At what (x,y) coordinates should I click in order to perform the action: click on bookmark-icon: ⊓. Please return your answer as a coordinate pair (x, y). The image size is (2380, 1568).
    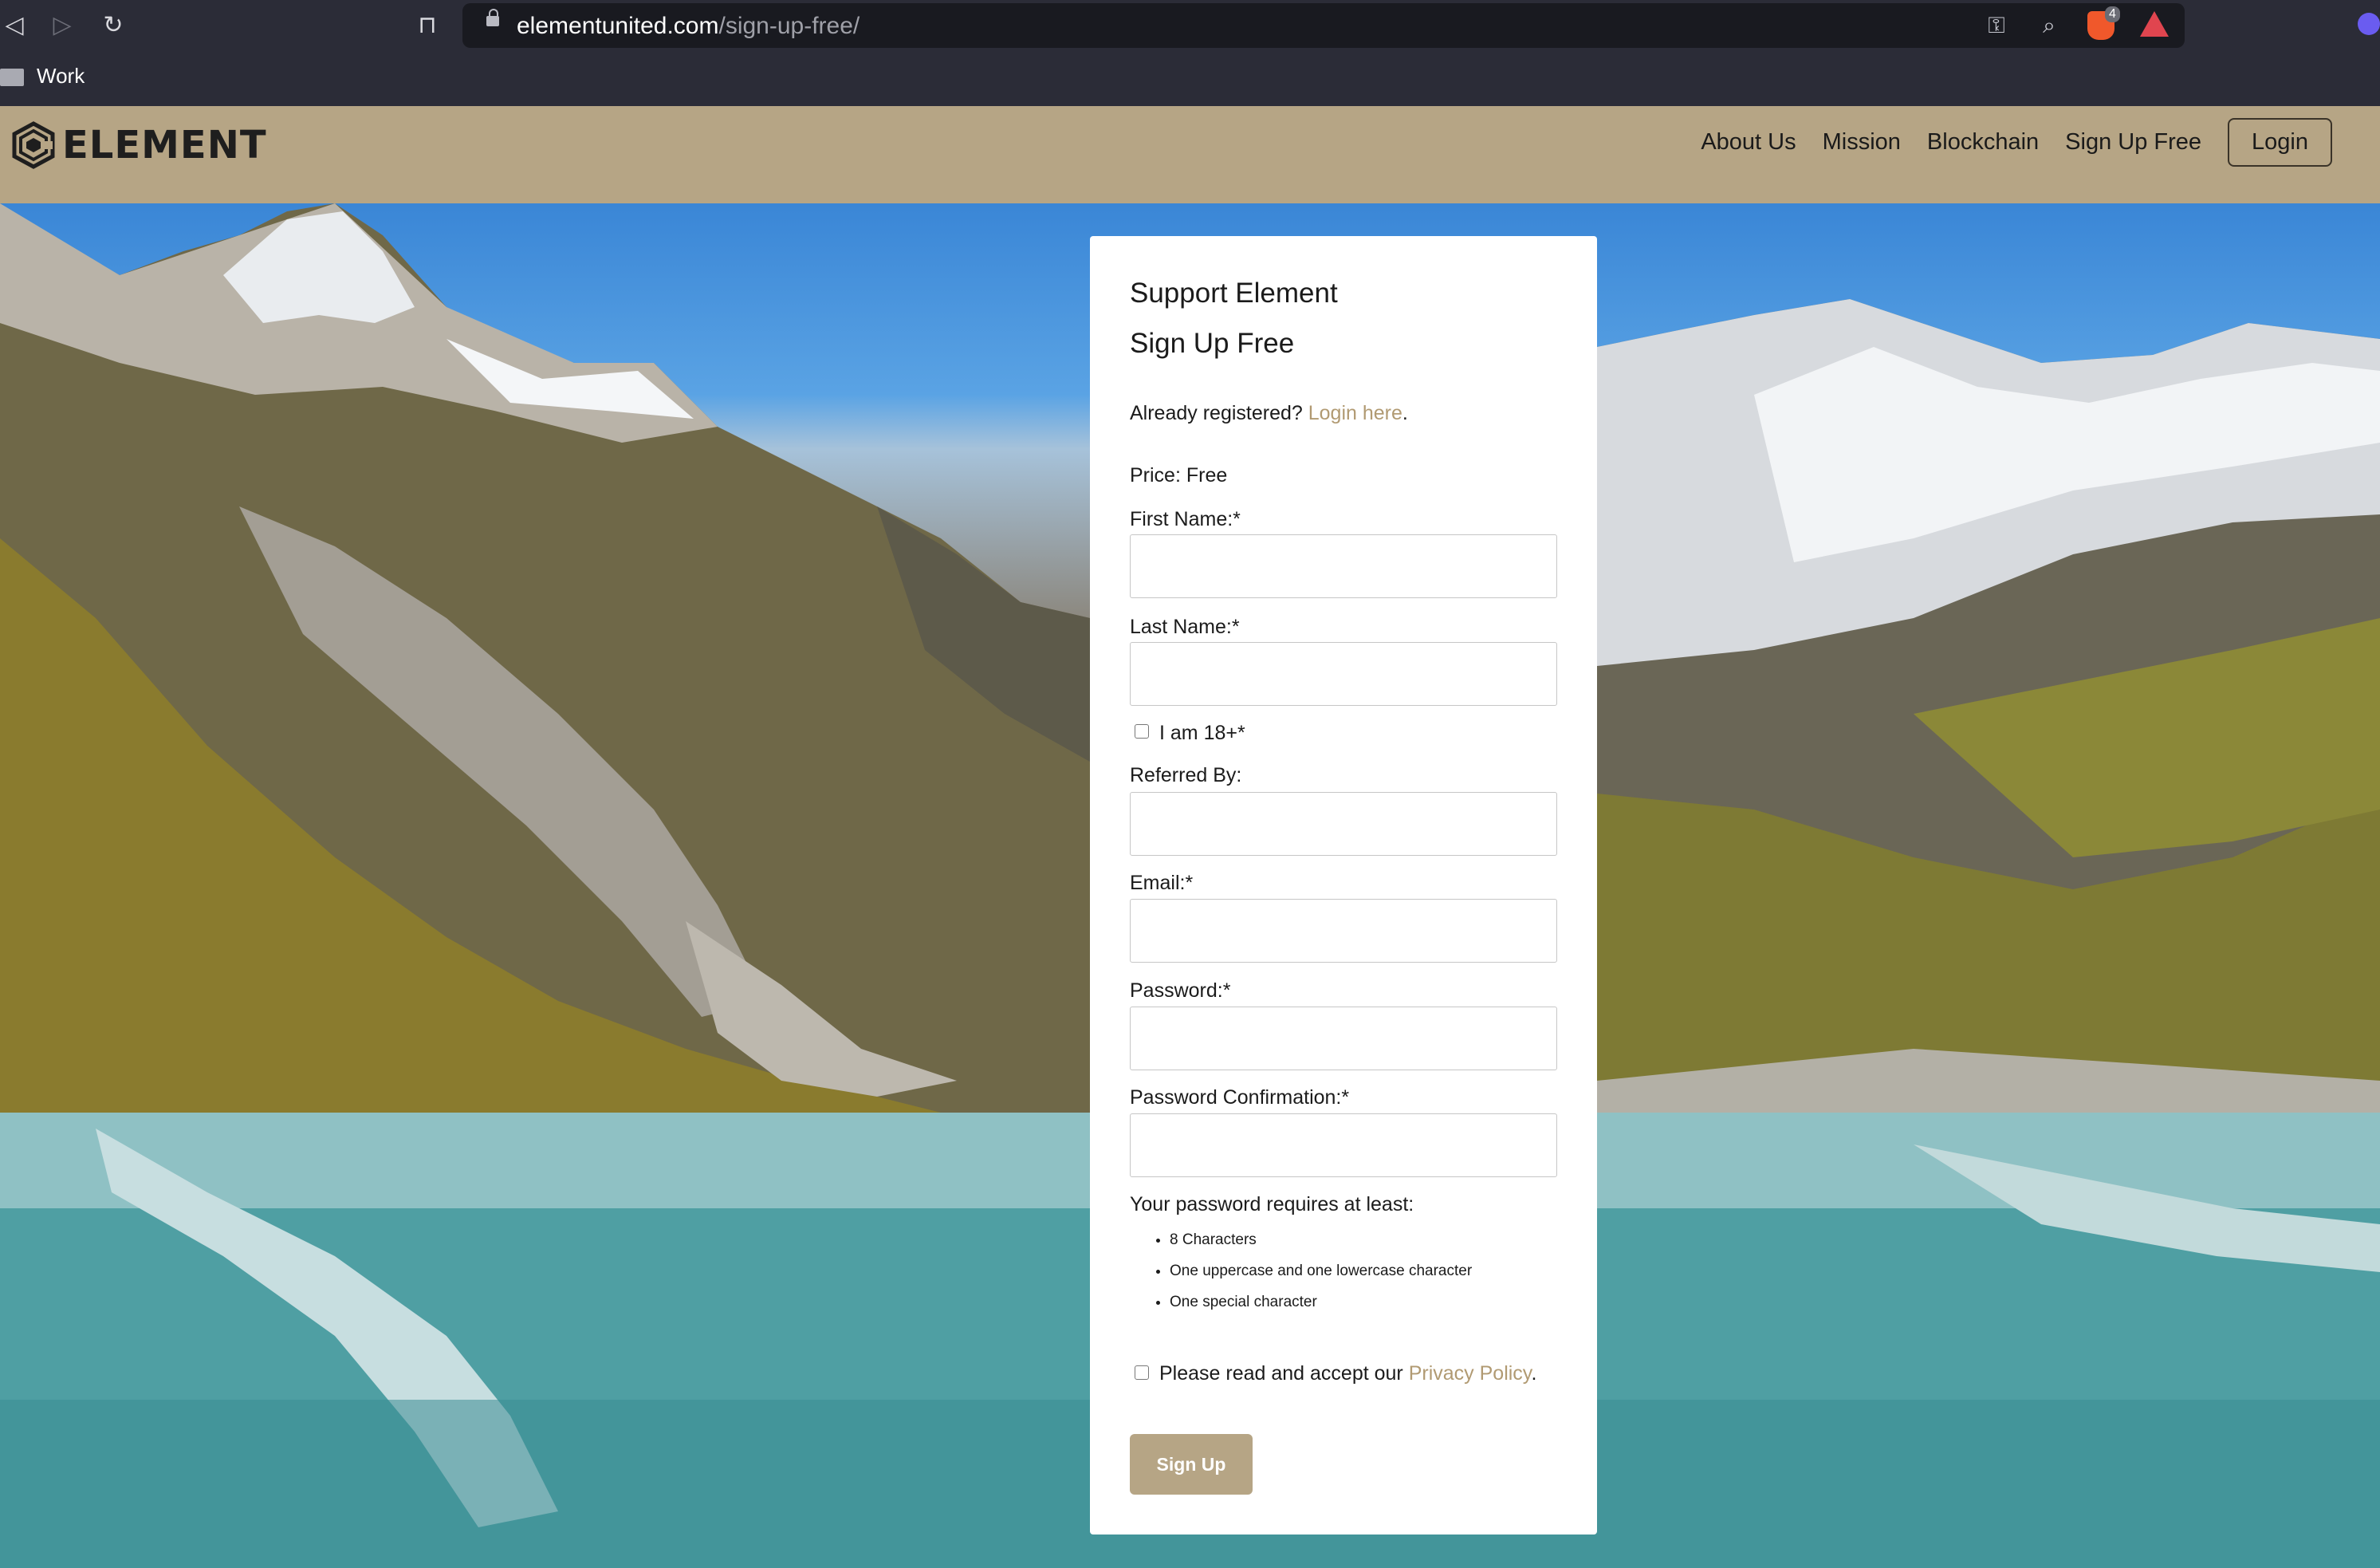
    Looking at the image, I should click on (427, 25).